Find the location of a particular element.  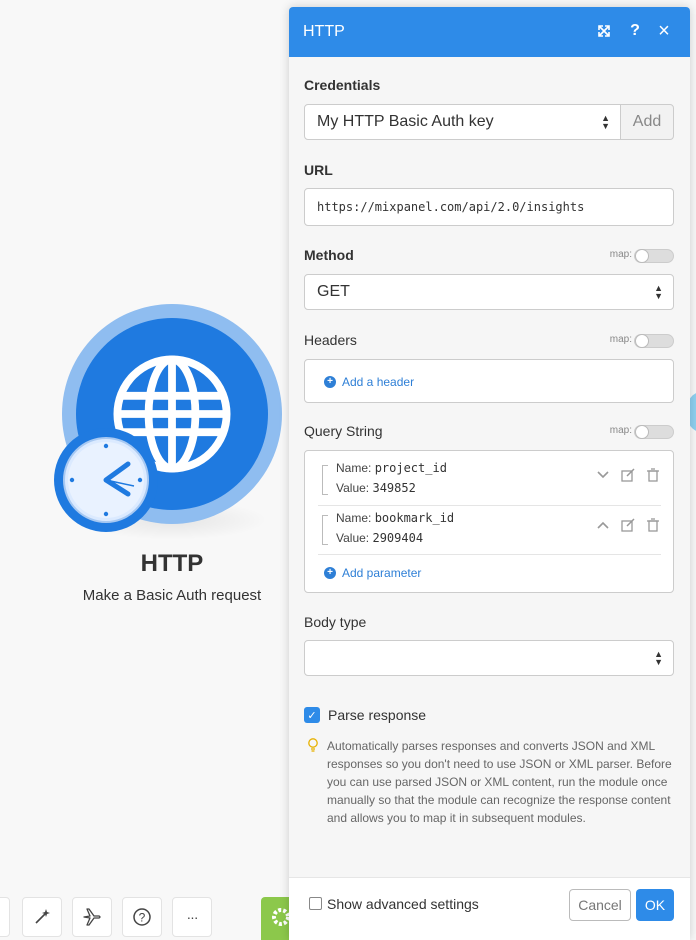

add-parameter-button: + Add parameter is located at coordinates (372, 573).